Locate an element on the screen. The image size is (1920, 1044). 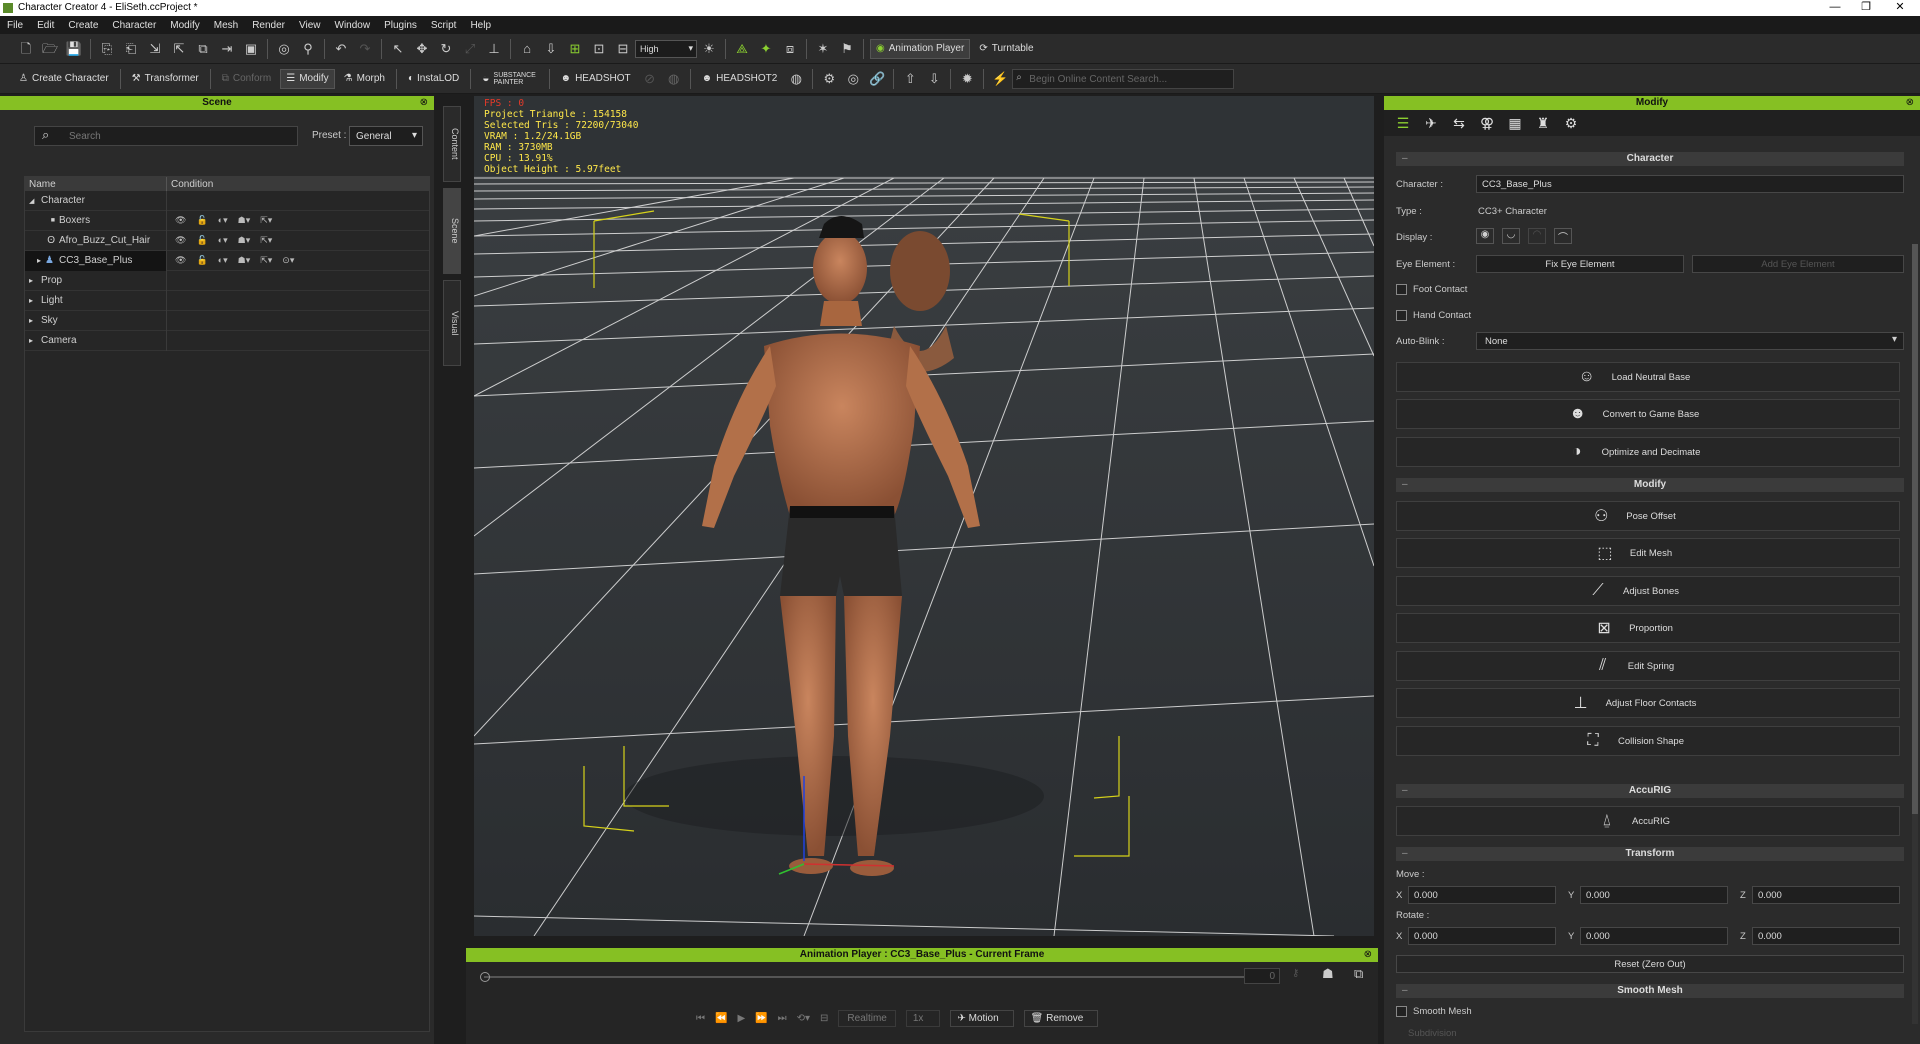
headshot2-head-icon: ◍ is located at coordinates (796, 79).